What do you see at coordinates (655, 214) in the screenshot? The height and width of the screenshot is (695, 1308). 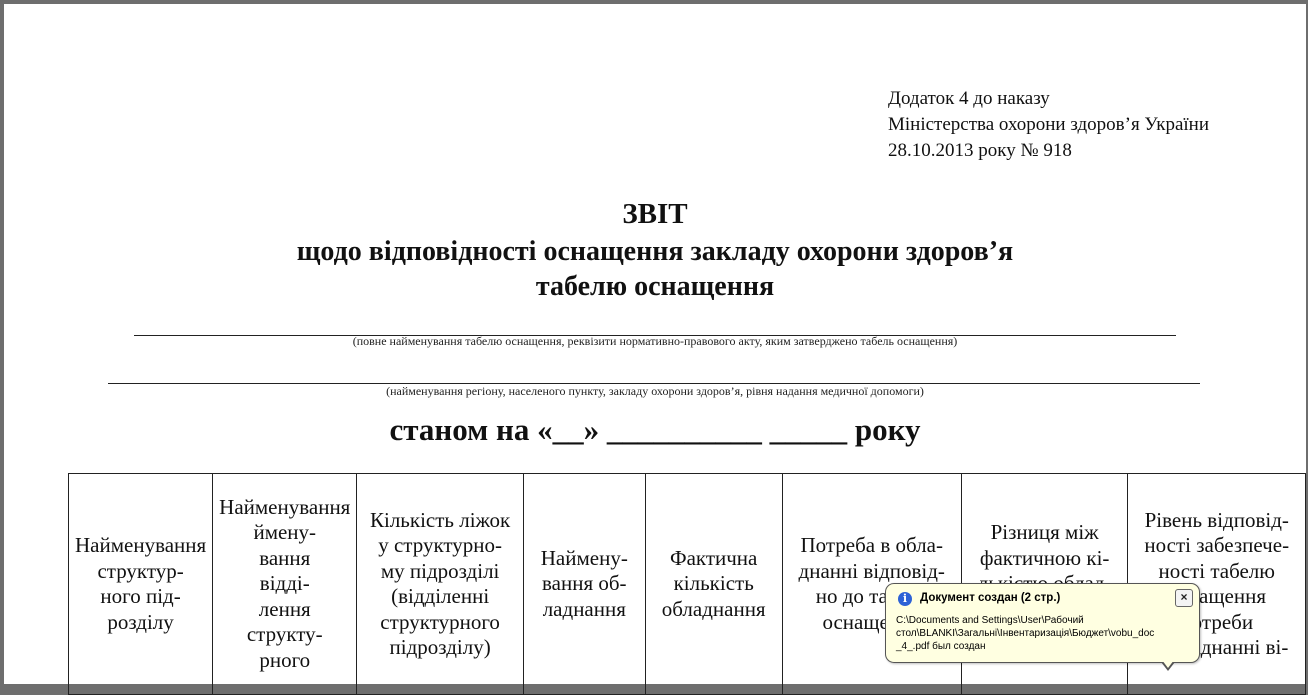 I see `report-title: ЗВІТ` at bounding box center [655, 214].